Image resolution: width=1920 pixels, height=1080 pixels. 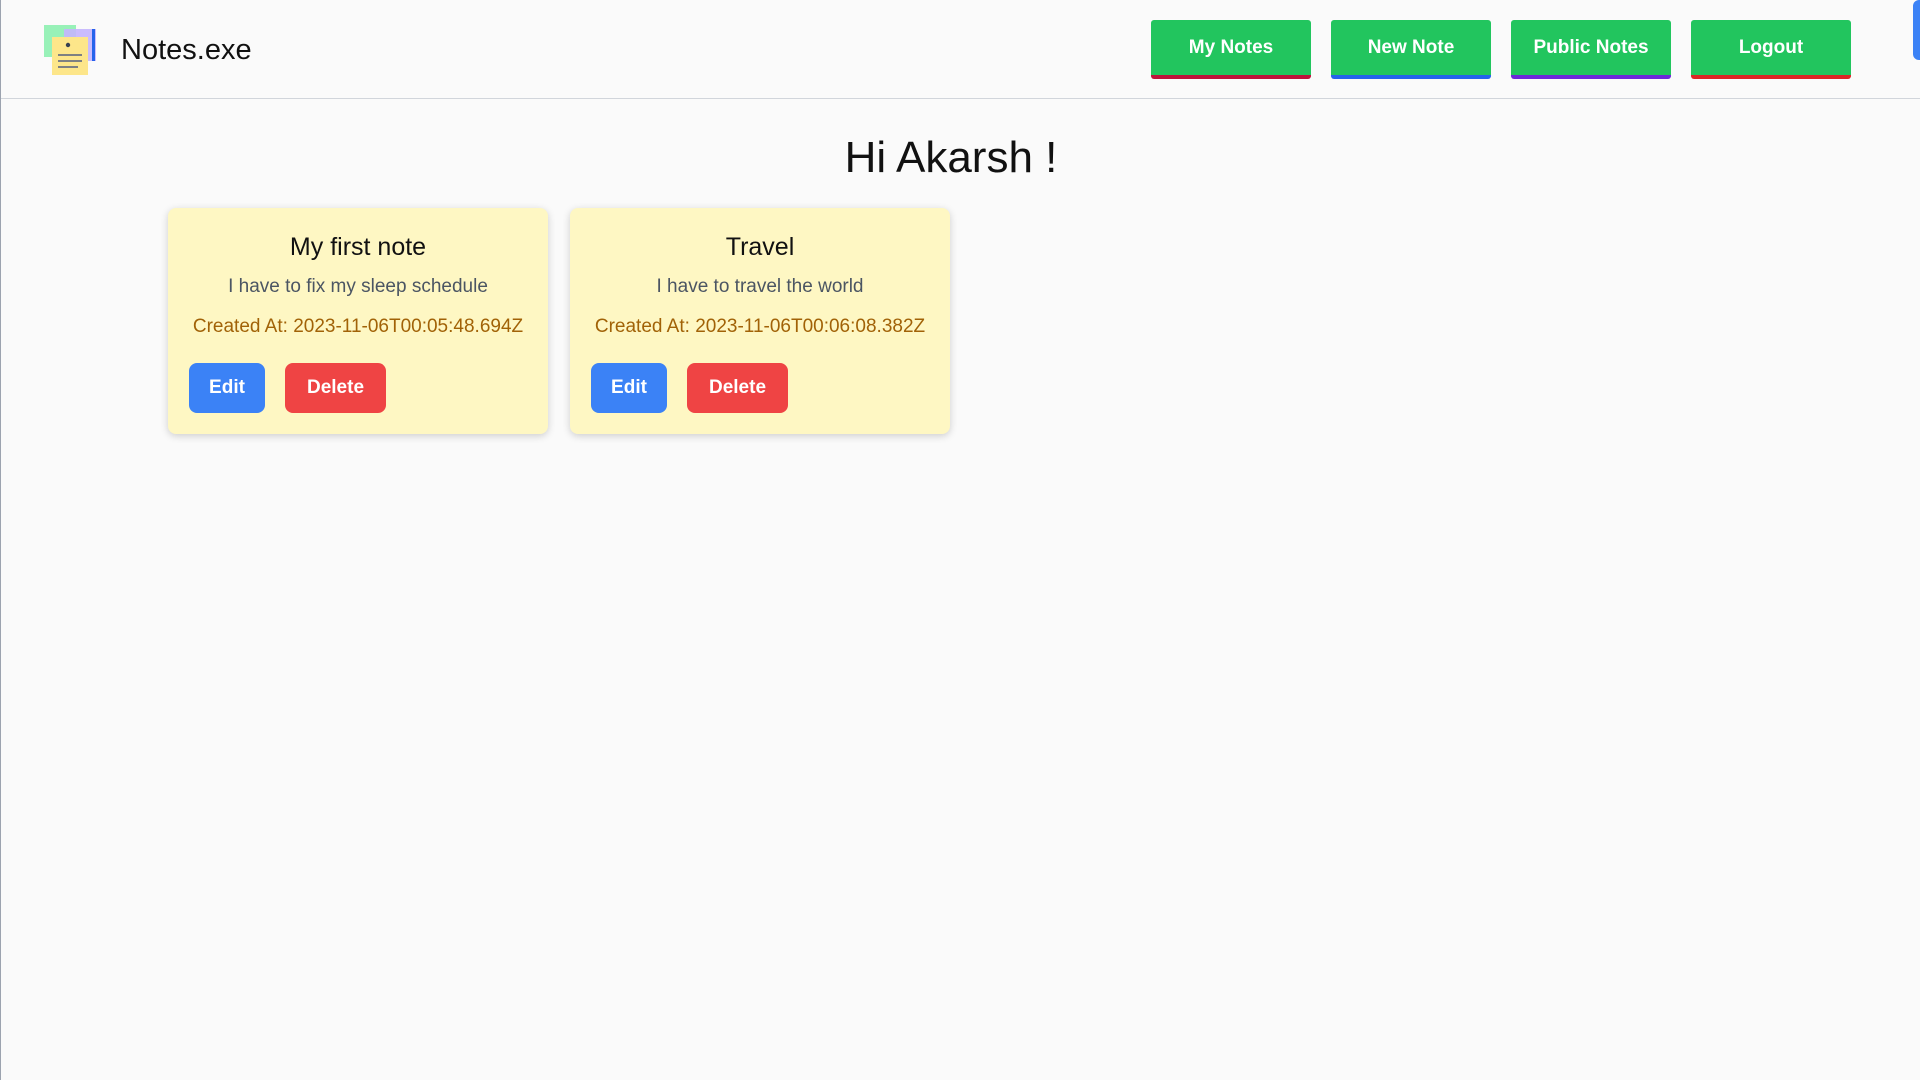 What do you see at coordinates (358, 326) in the screenshot?
I see `note-created-at: Created At: 2023-11-06T00:05:48.694Z` at bounding box center [358, 326].